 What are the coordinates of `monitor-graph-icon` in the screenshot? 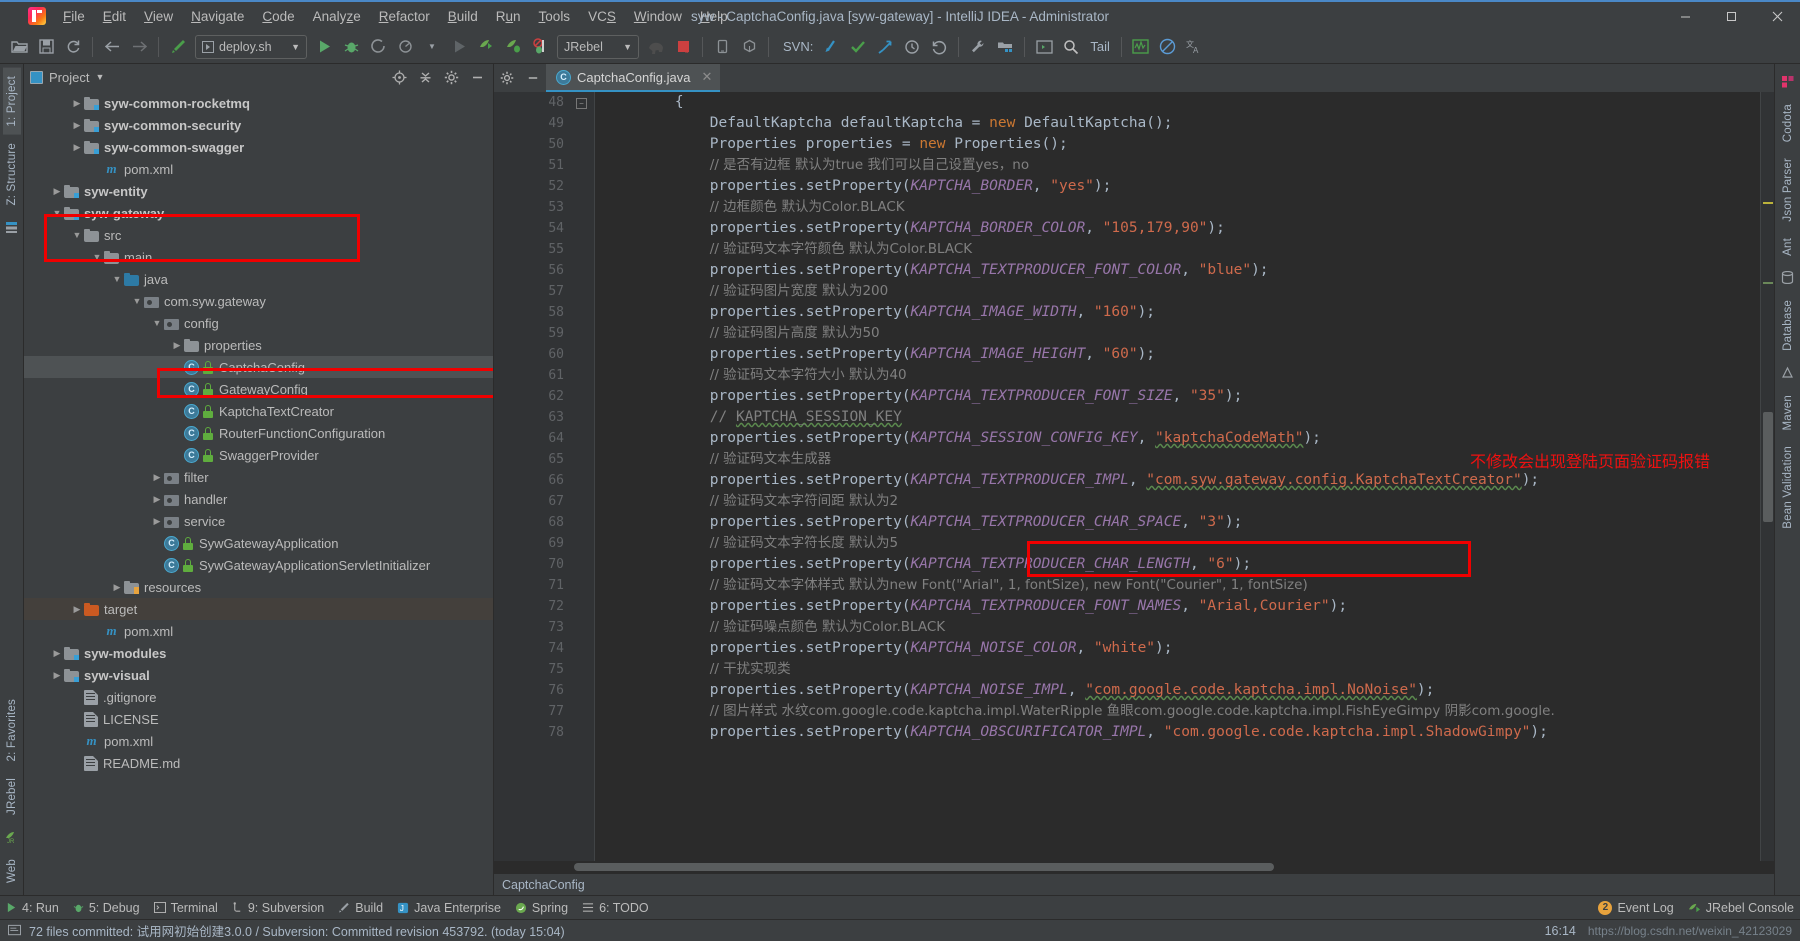 It's located at (1141, 47).